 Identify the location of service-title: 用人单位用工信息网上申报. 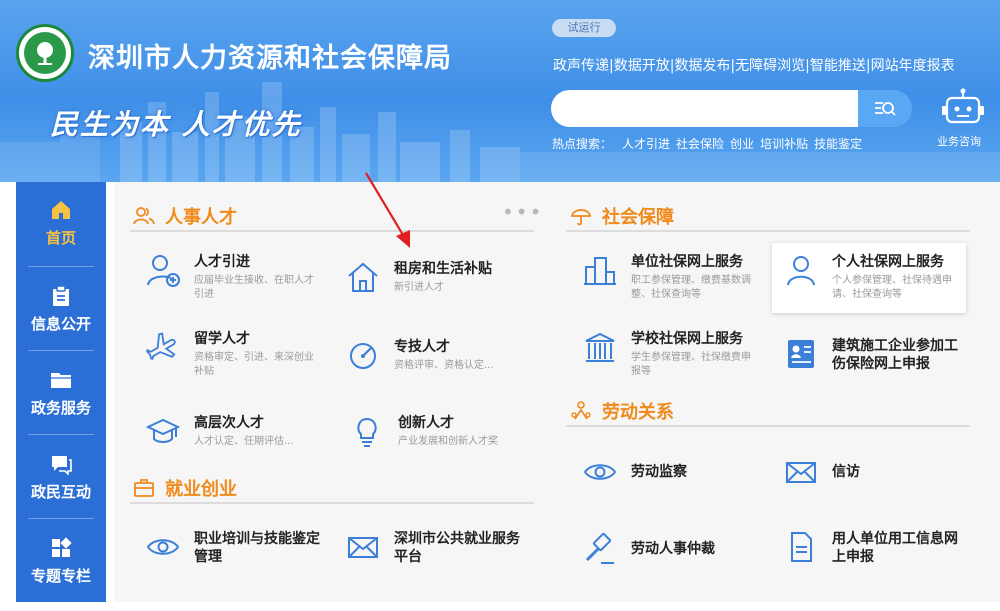
(895, 548).